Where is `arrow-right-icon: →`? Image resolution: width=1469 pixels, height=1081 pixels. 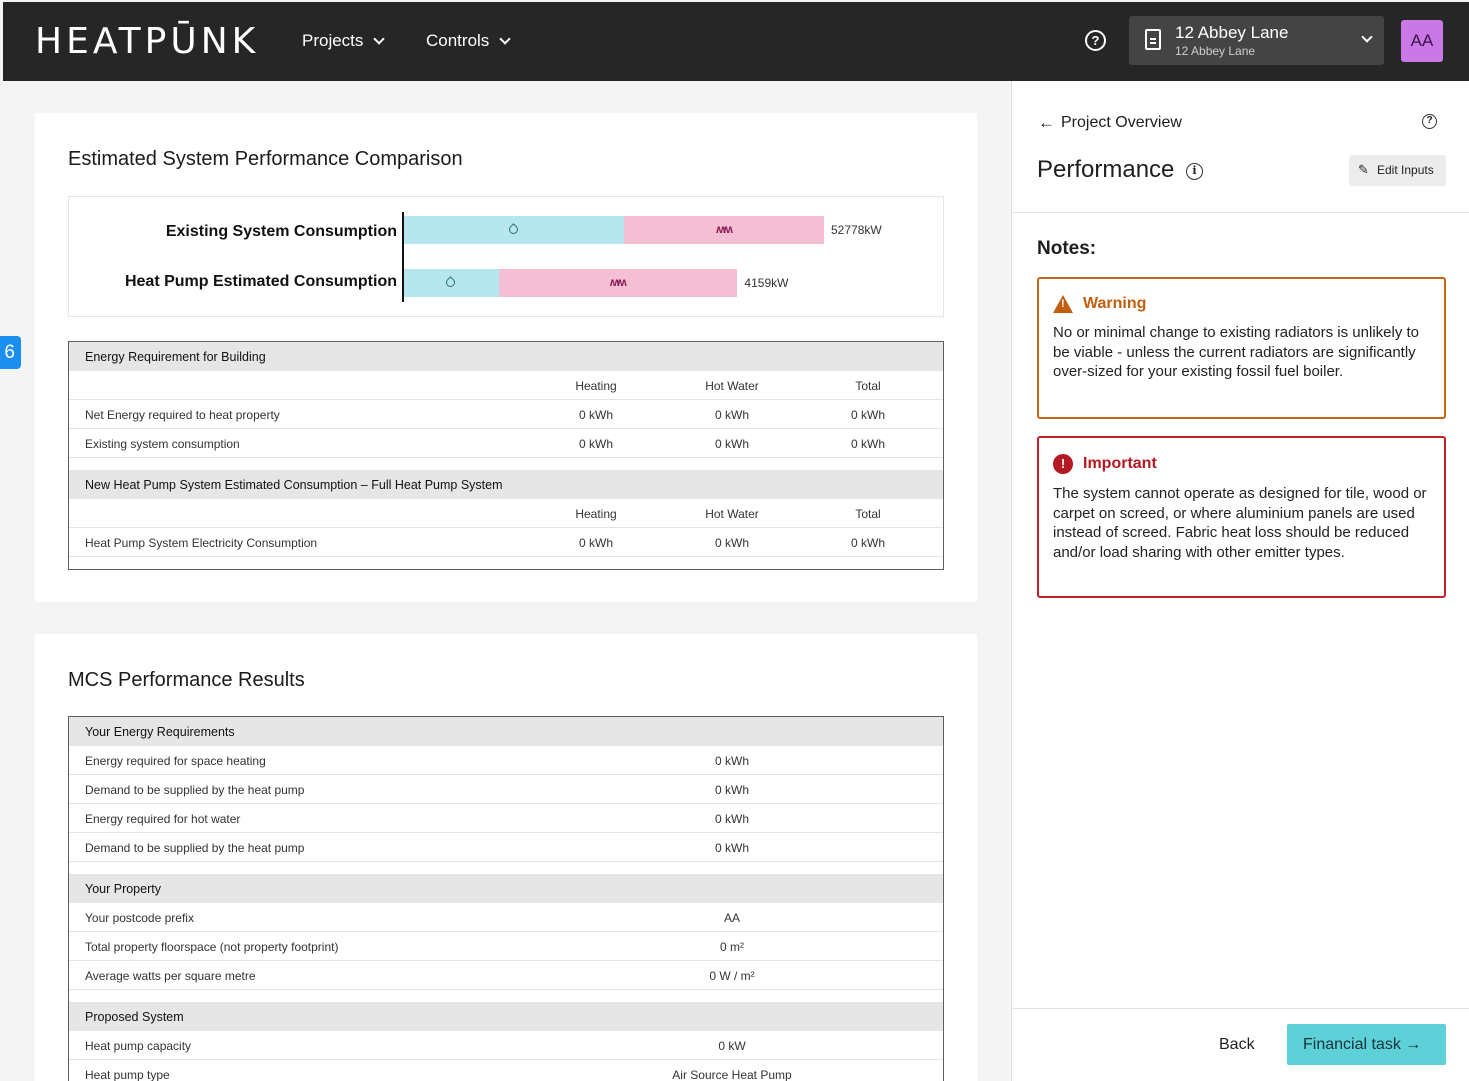
arrow-right-icon: → is located at coordinates (1413, 1044).